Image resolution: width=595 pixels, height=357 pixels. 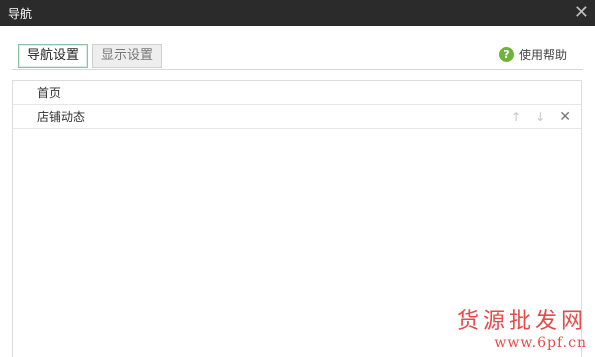 What do you see at coordinates (49, 93) in the screenshot?
I see `nav-item-label: 首页` at bounding box center [49, 93].